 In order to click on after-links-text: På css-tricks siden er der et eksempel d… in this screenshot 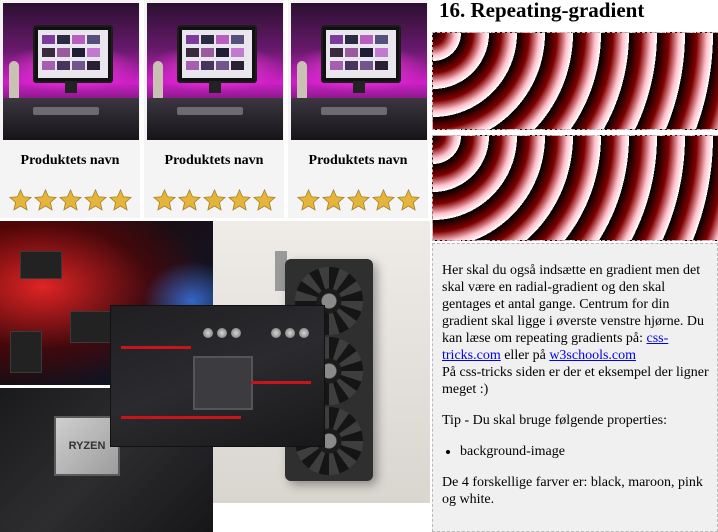, I will do `click(575, 381)`.